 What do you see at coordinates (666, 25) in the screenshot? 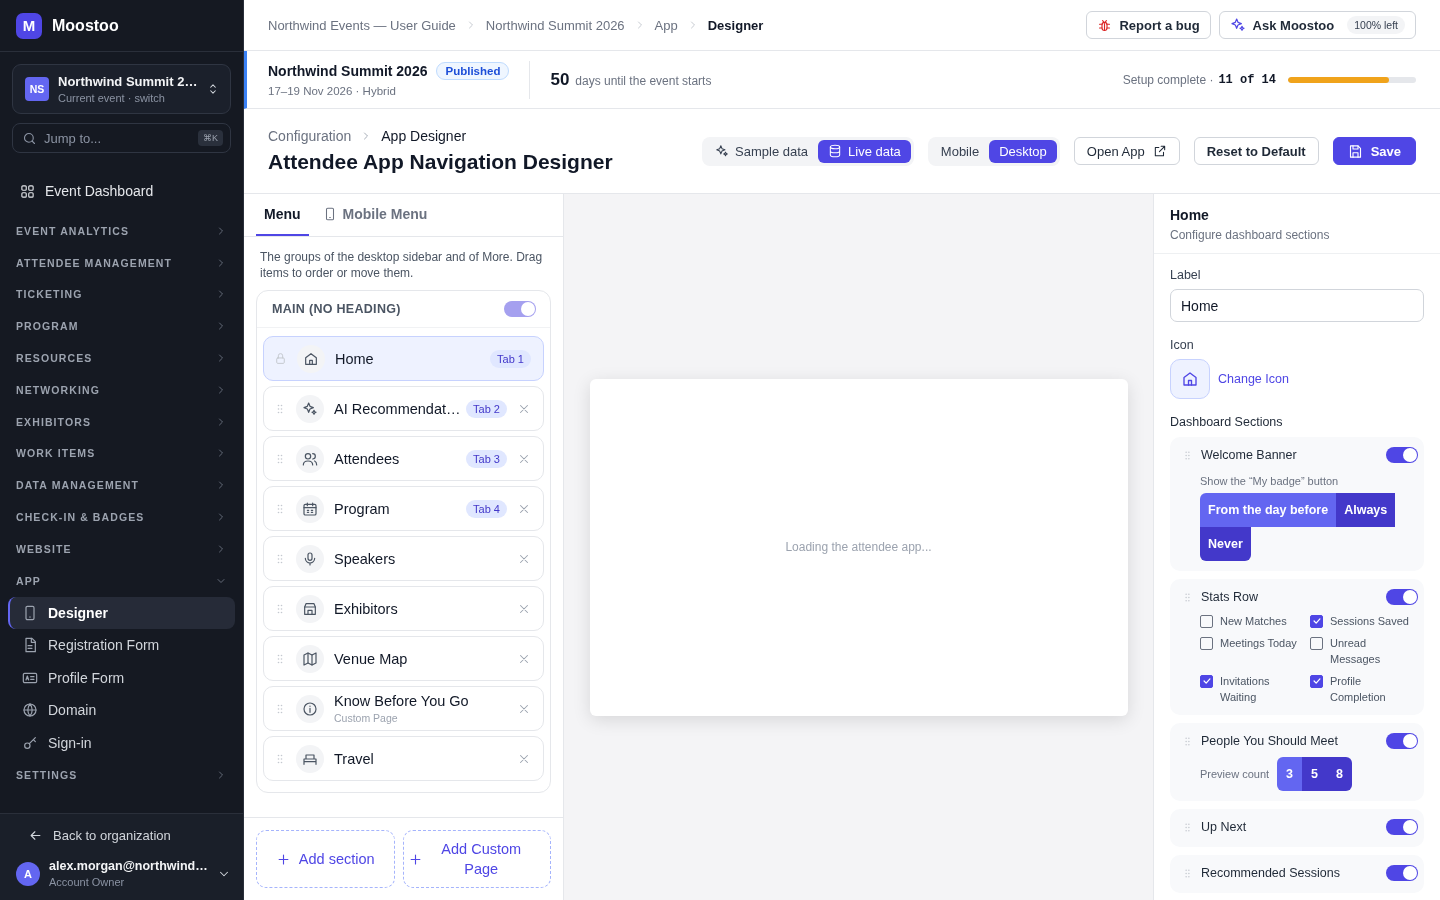
I see `breadcrumb-link: App` at bounding box center [666, 25].